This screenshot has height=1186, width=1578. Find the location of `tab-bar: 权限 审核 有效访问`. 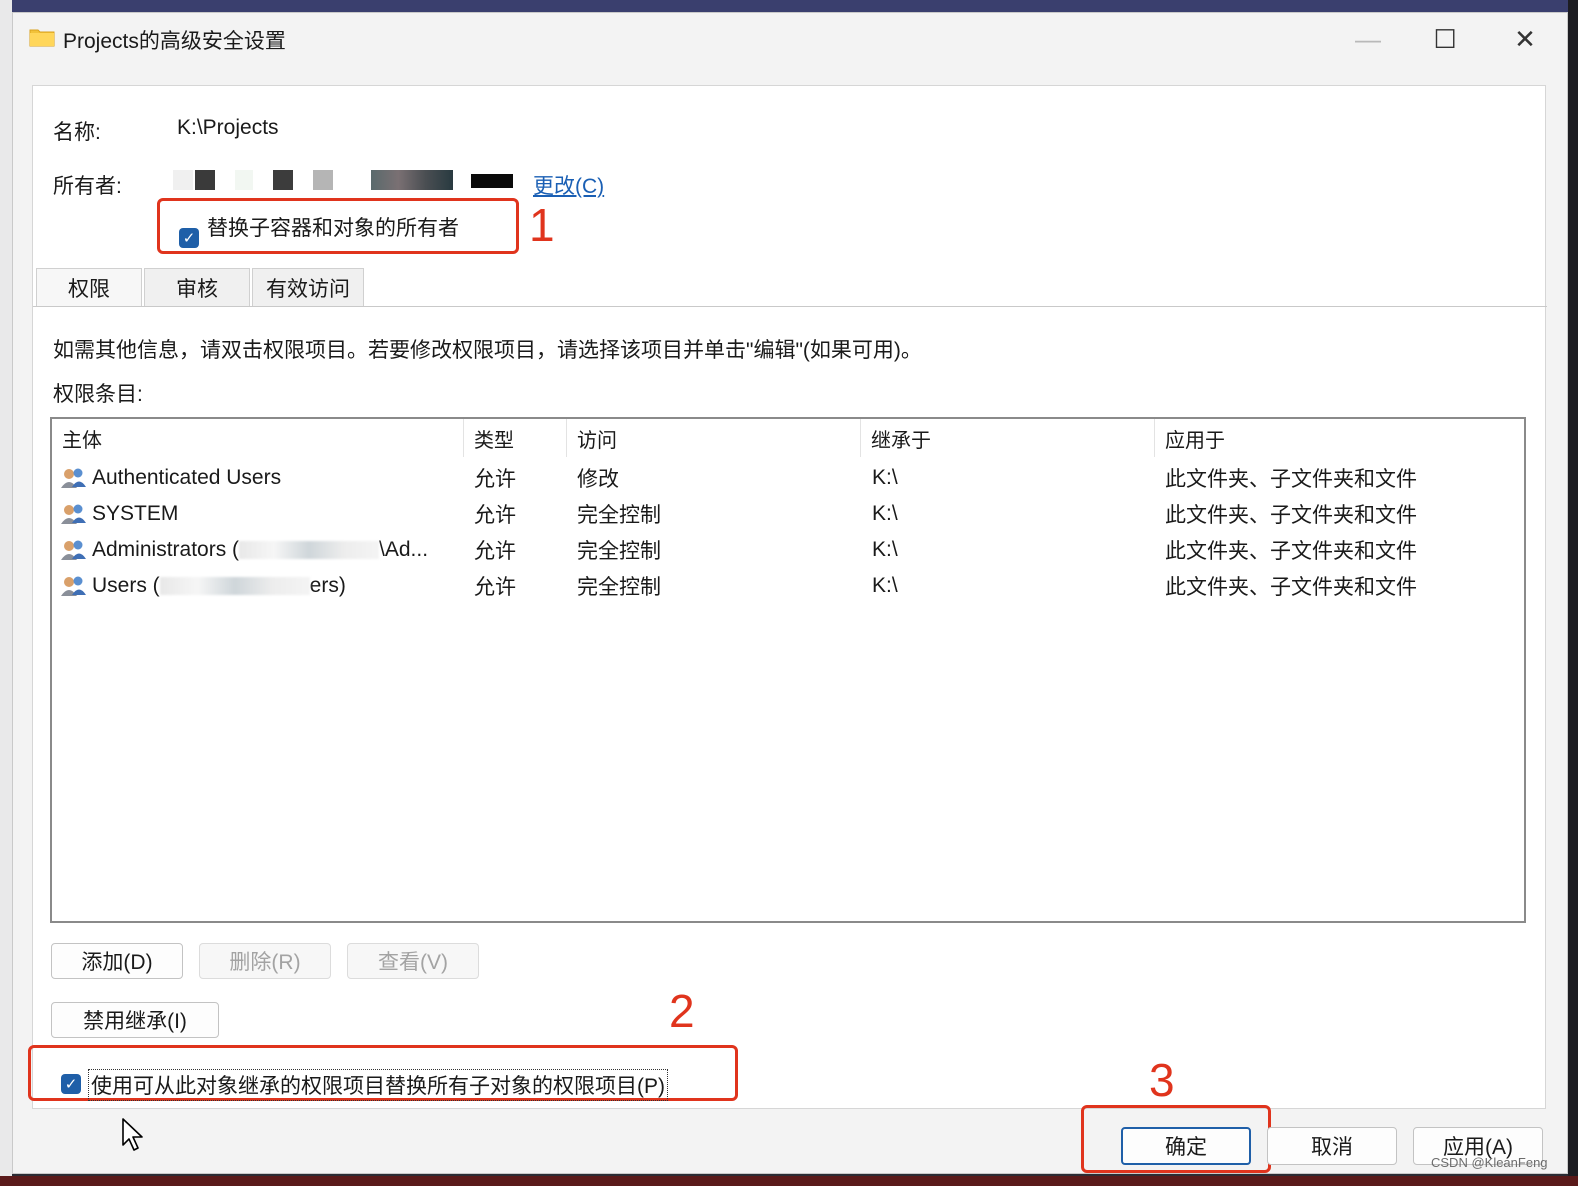

tab-bar: 权限 审核 有效访问 is located at coordinates (790, 287).